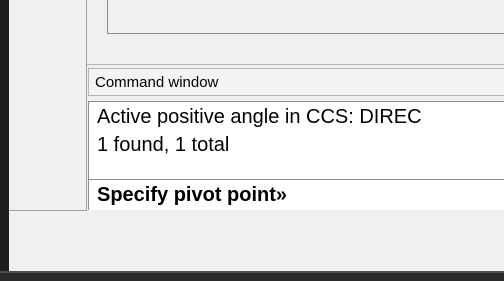 The height and width of the screenshot is (281, 504). I want to click on command-window-title: Command window, so click(157, 82).